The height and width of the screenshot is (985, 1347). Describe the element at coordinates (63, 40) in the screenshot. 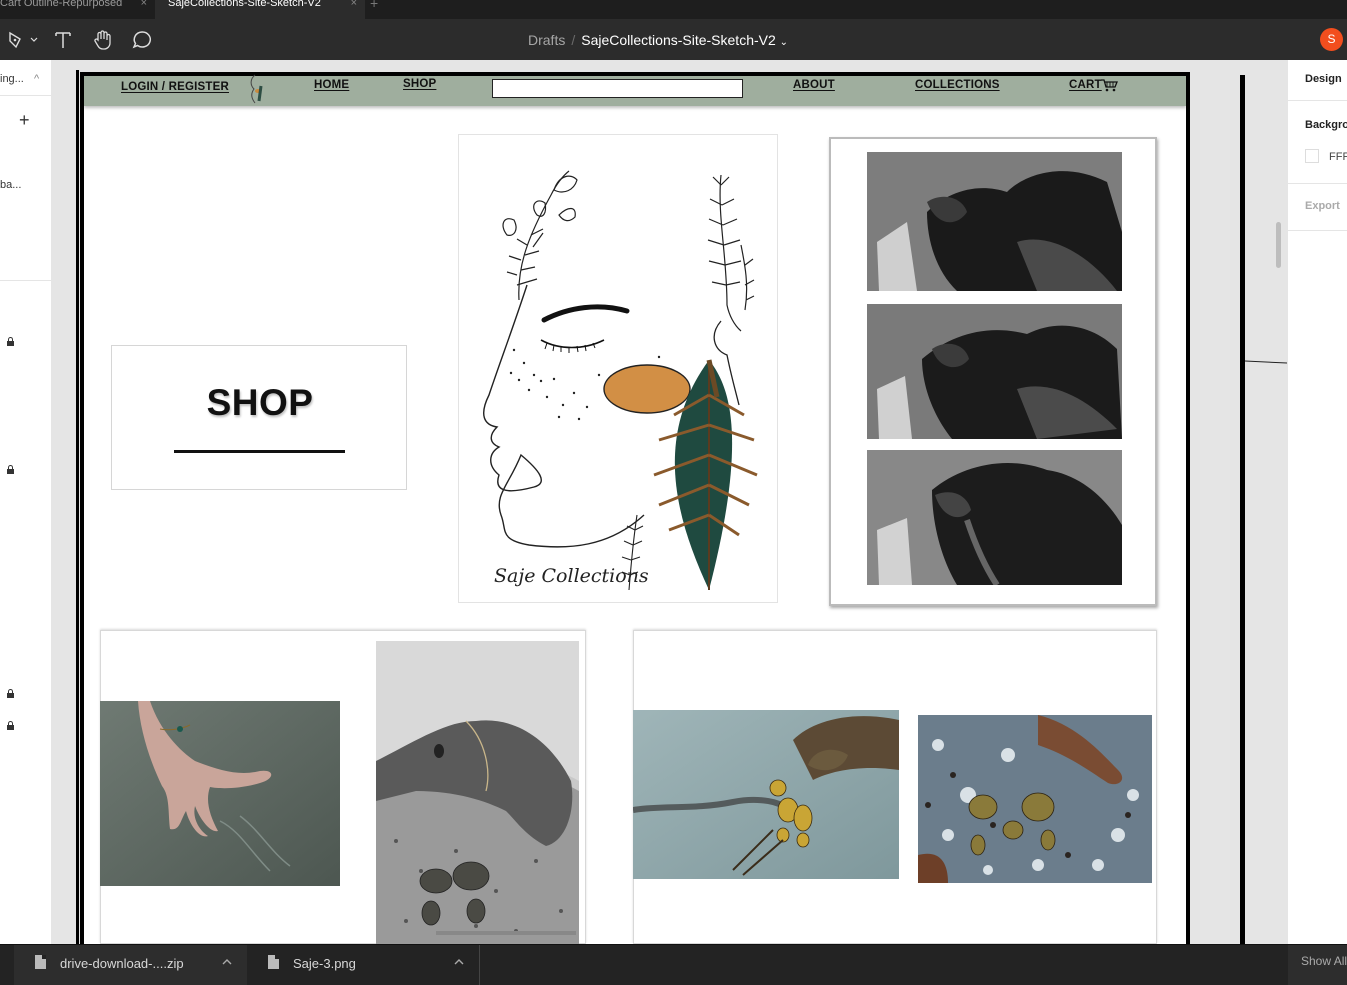

I see `text-tool-icon` at that location.